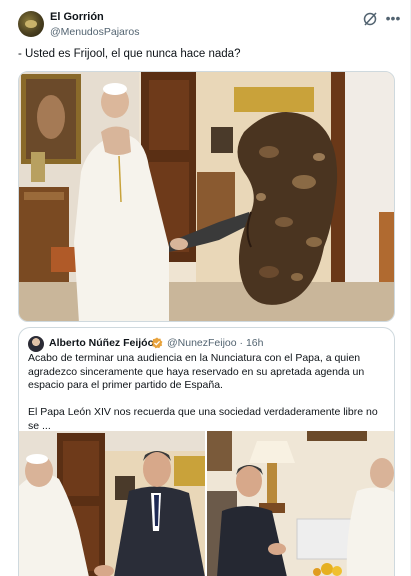  I want to click on quoted-author-handle: @NunezFeijoo, so click(202, 343).